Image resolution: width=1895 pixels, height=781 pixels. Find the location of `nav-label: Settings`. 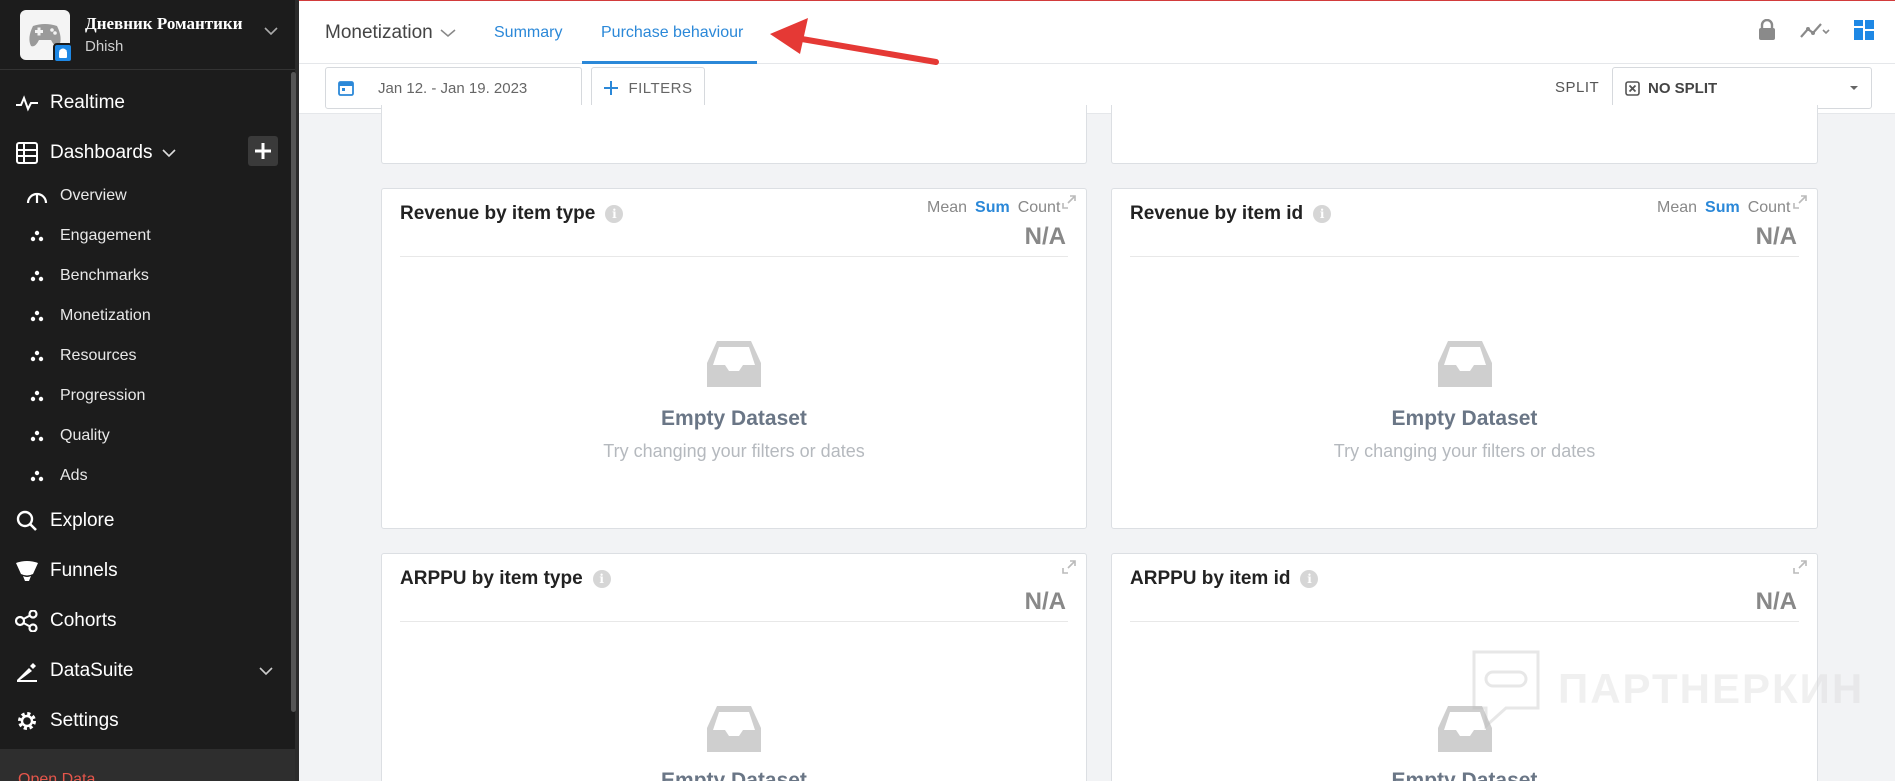

nav-label: Settings is located at coordinates (84, 720).